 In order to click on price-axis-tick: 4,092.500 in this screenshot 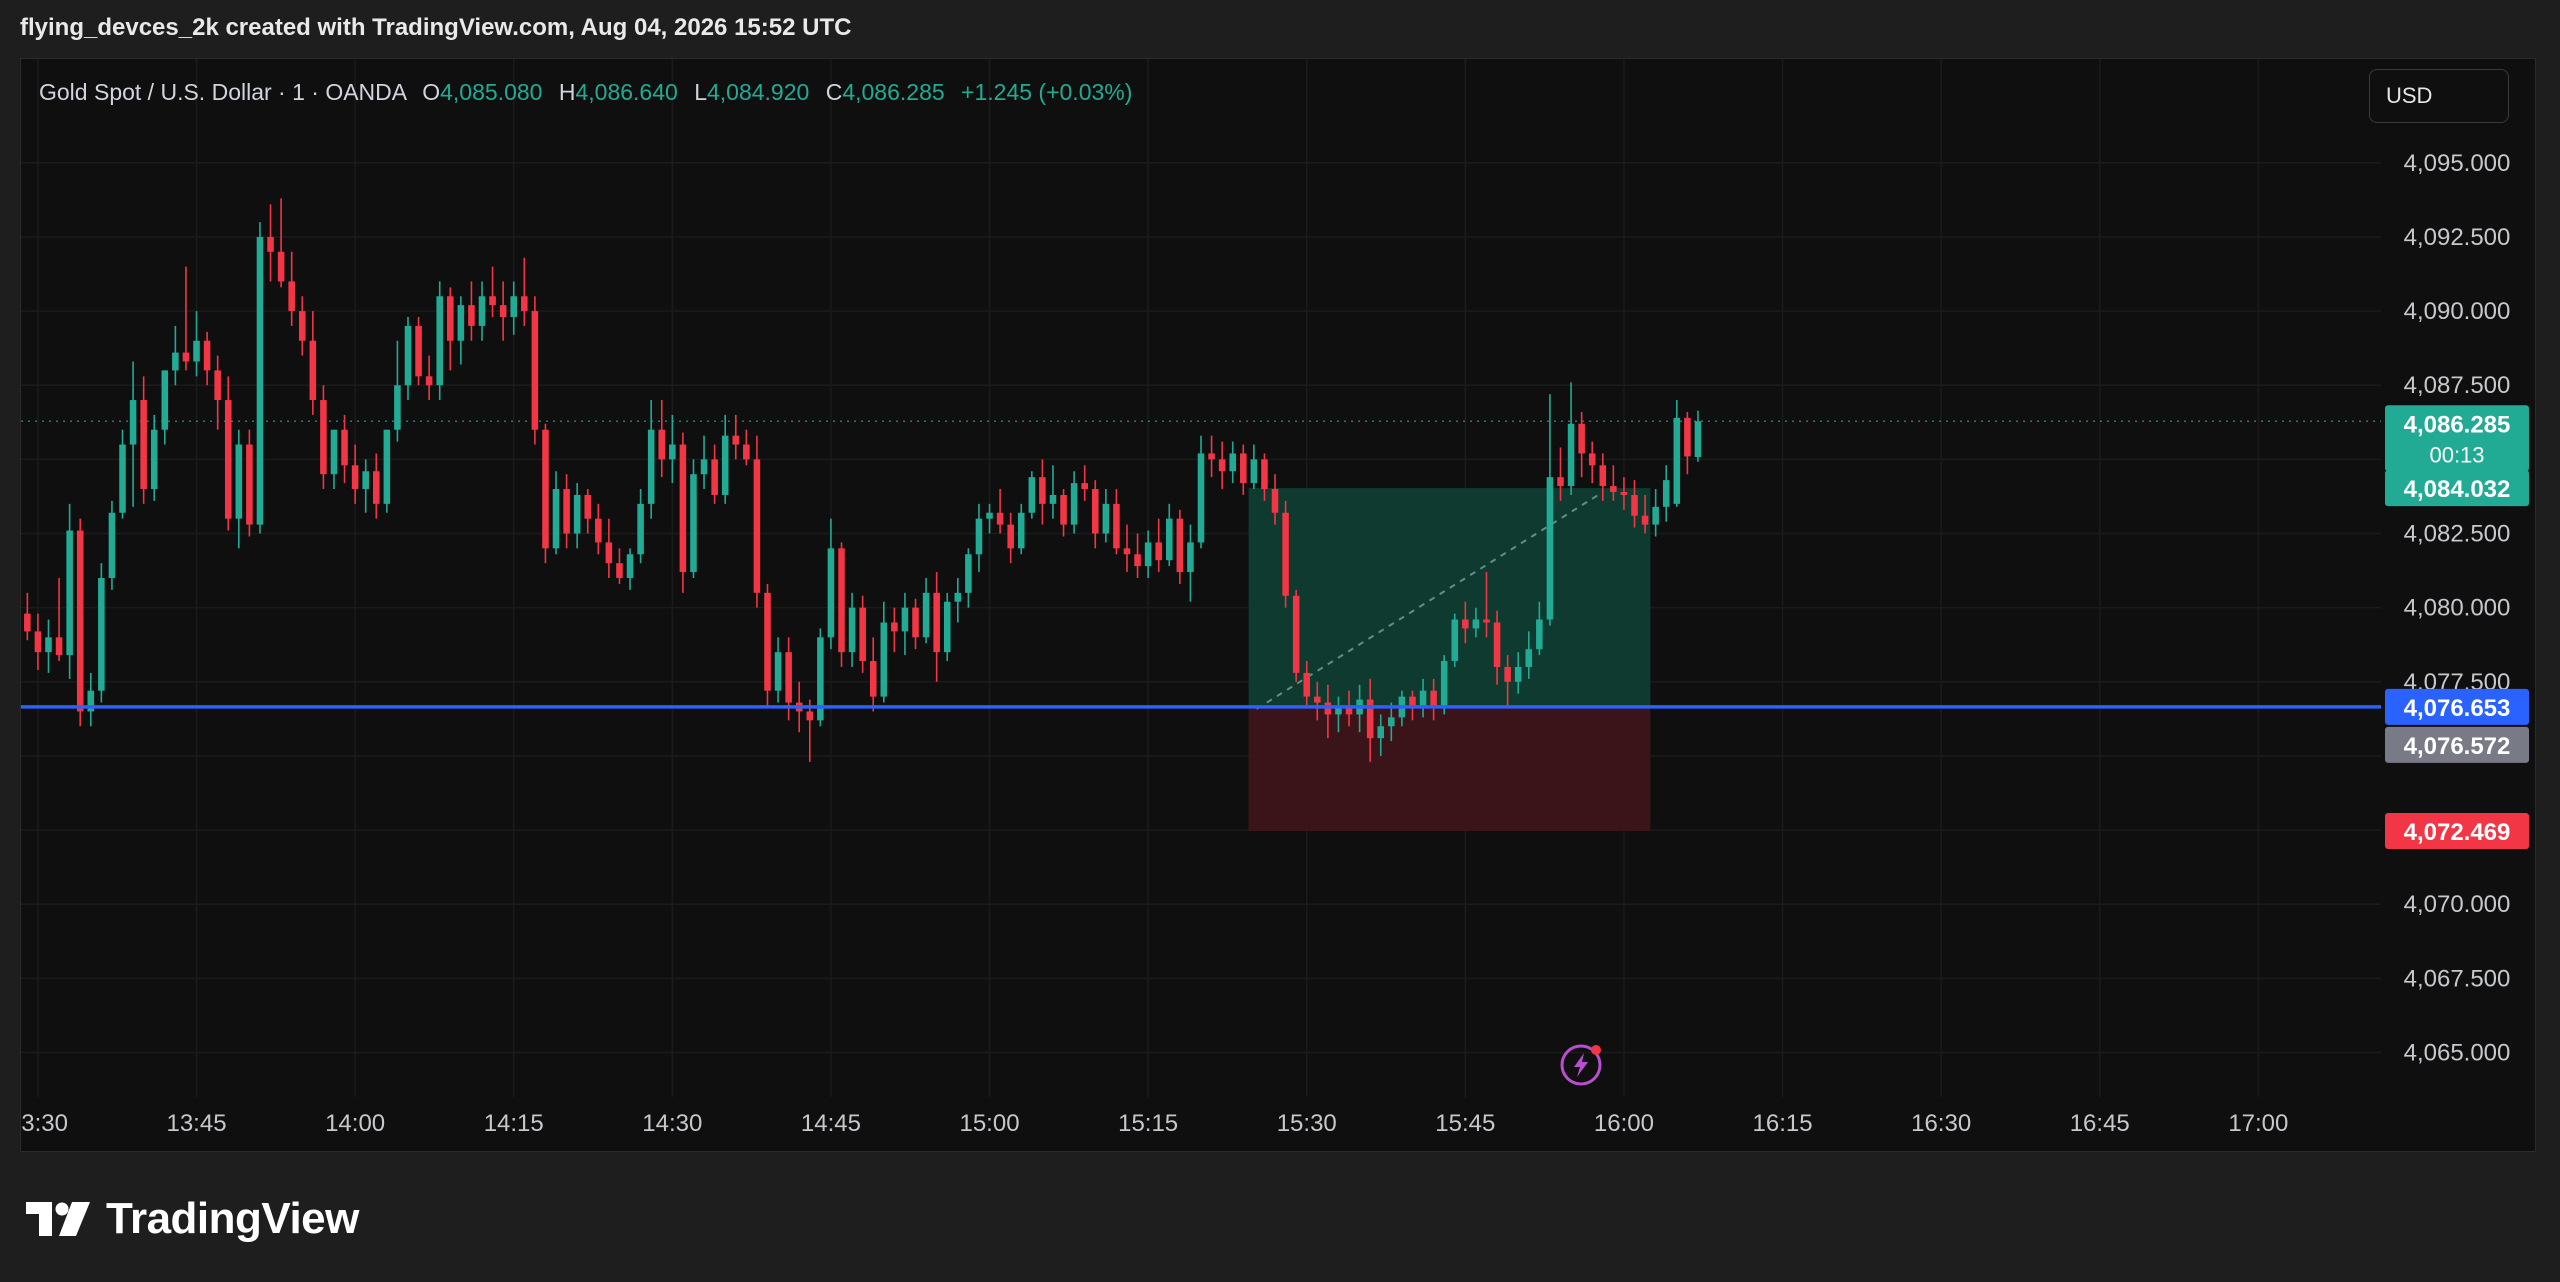, I will do `click(2457, 237)`.